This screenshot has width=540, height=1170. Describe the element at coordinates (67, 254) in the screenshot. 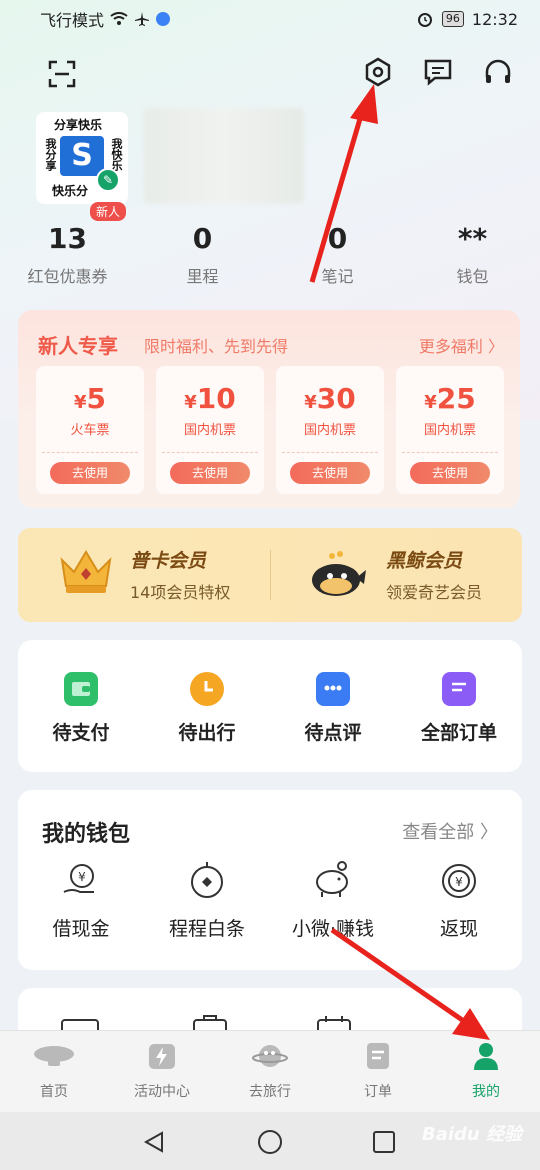

I see `stat-coupons: 13 红包优惠券` at that location.